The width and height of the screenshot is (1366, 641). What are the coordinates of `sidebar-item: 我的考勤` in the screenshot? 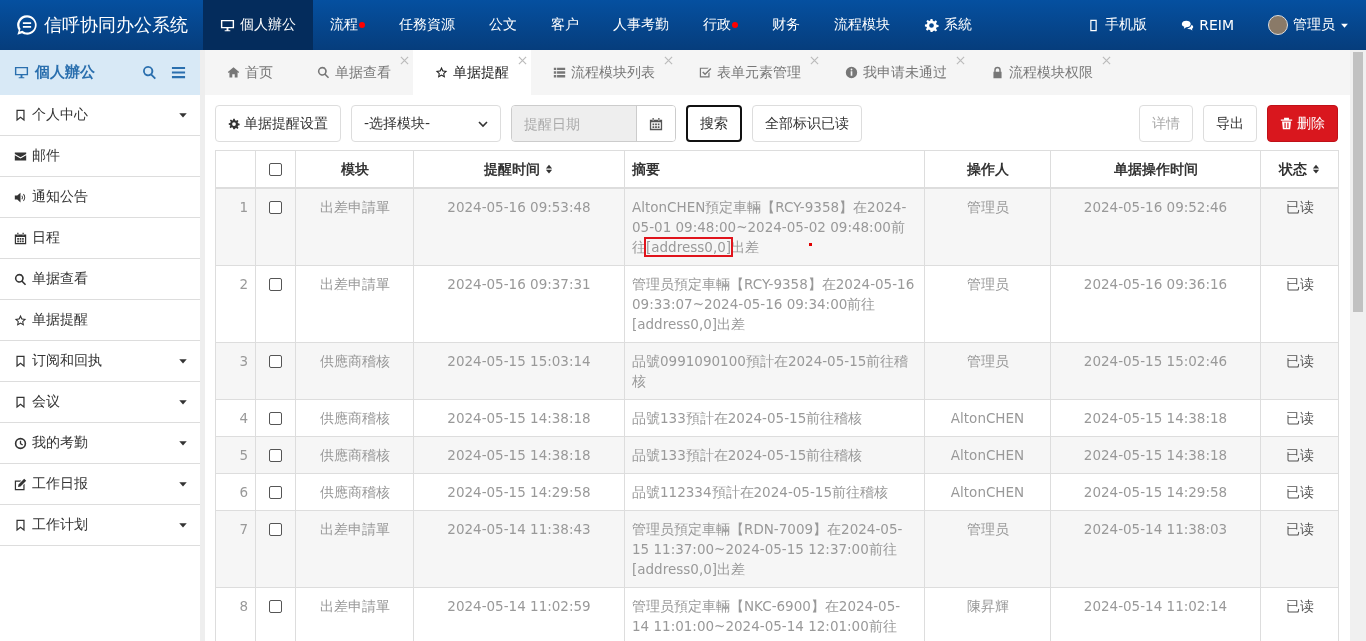 It's located at (100, 443).